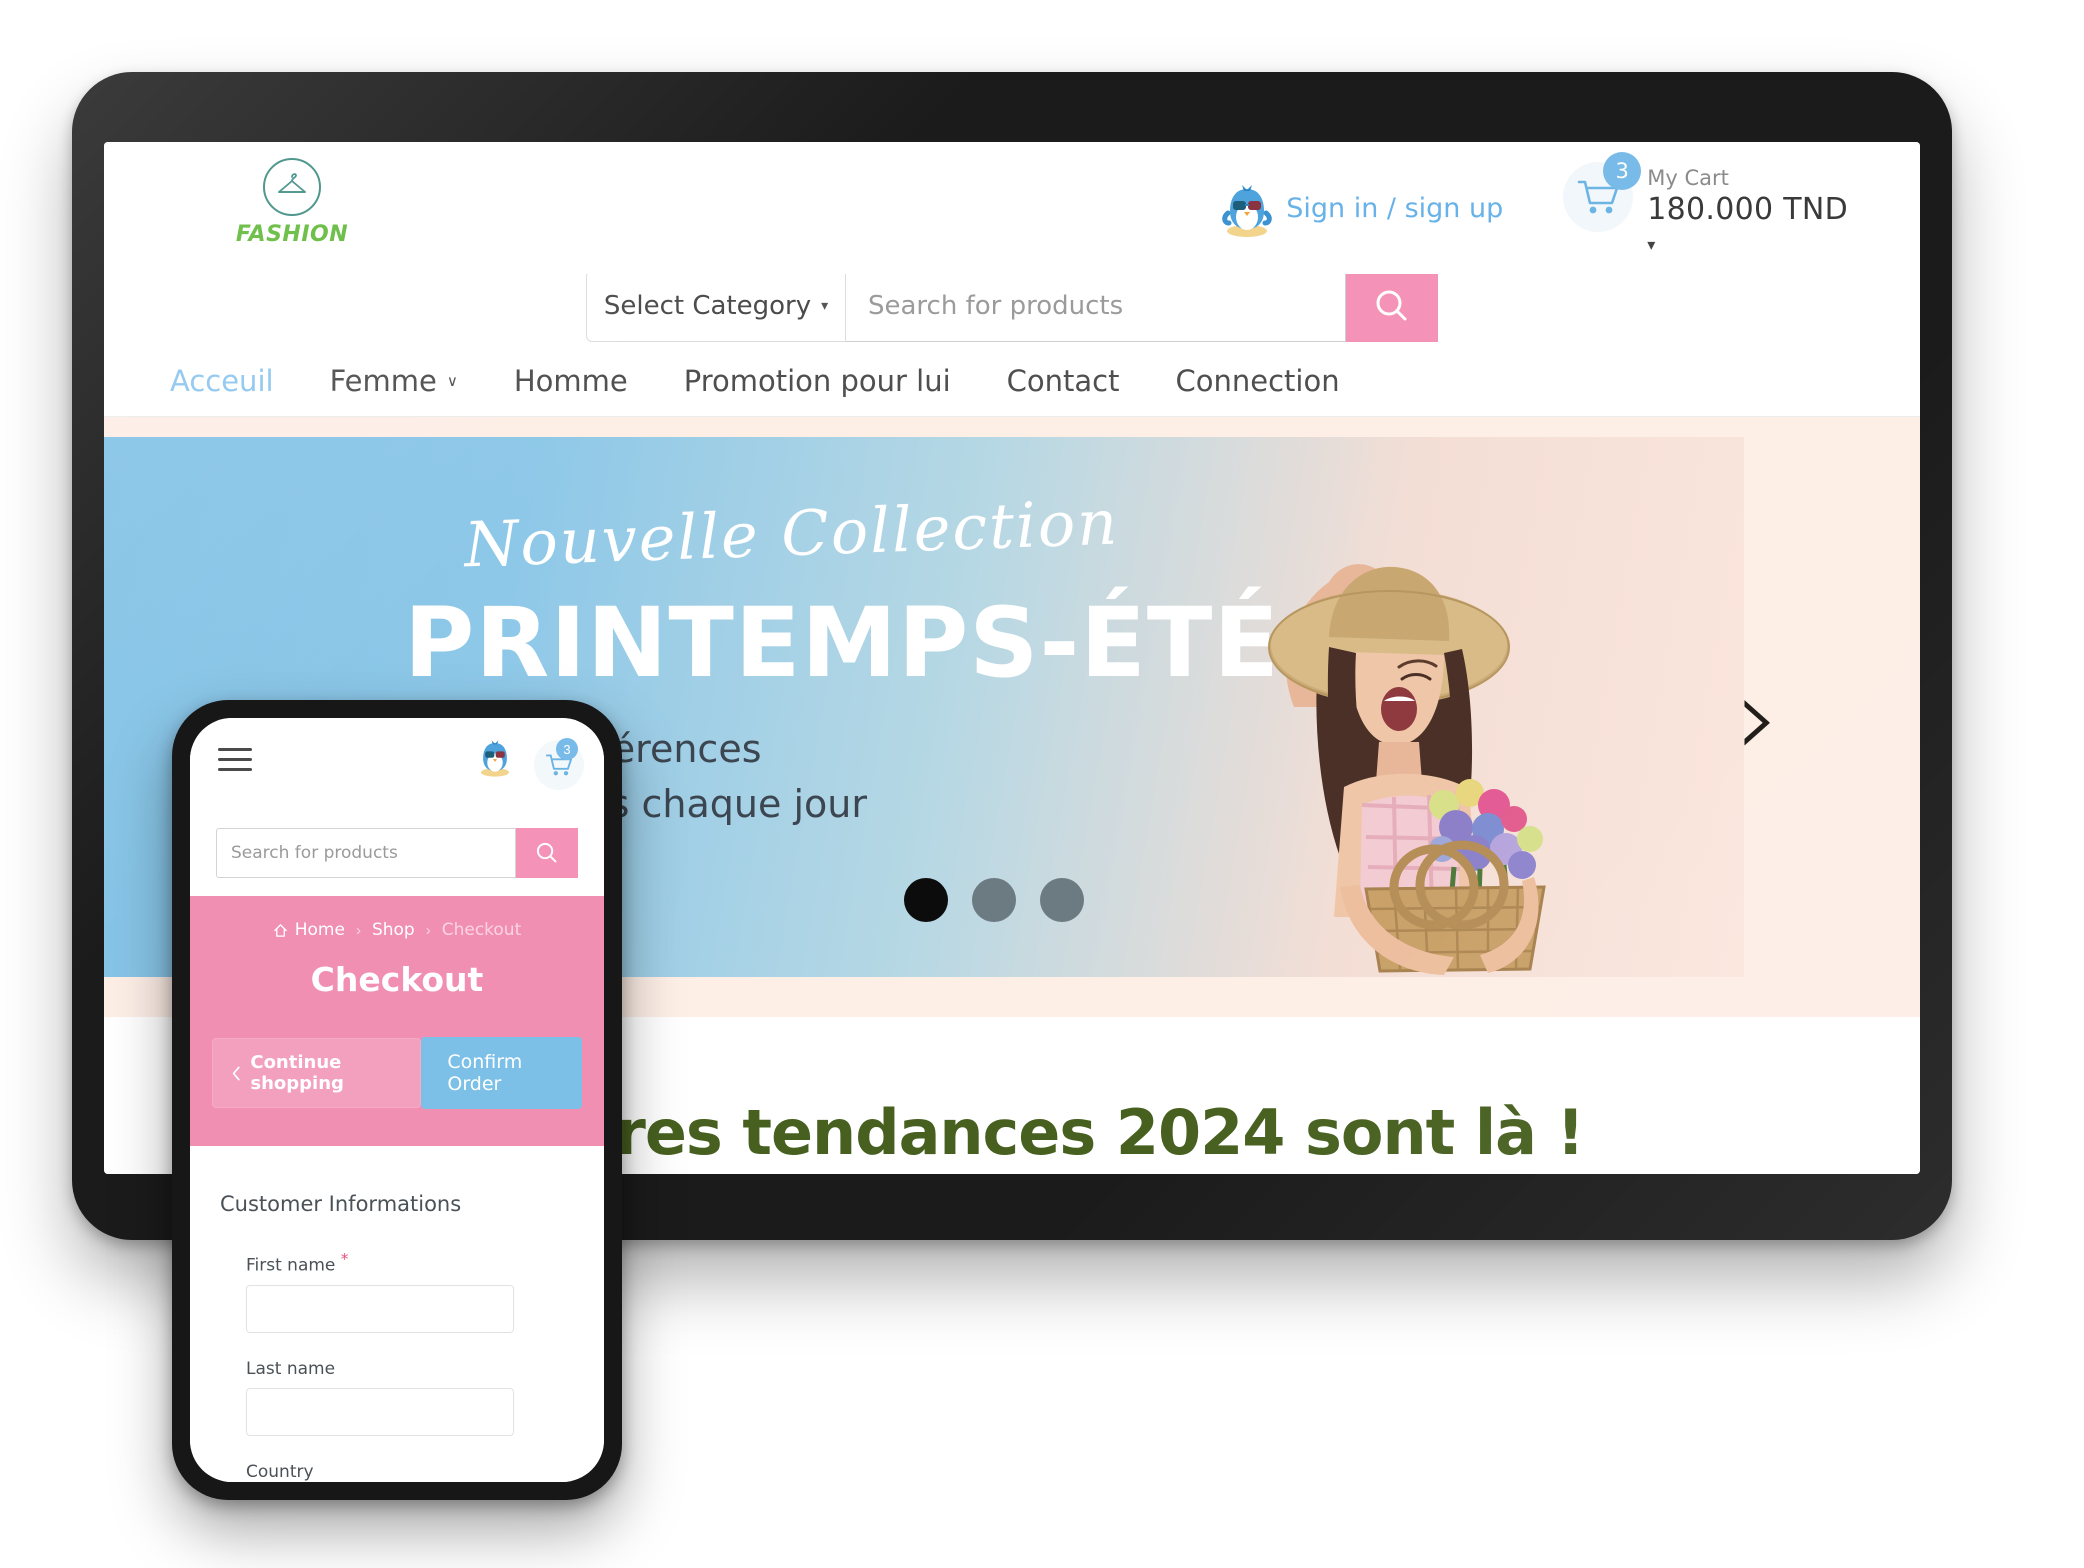 The width and height of the screenshot is (2084, 1568). I want to click on nav-label: Promotion pour lui, so click(817, 381).